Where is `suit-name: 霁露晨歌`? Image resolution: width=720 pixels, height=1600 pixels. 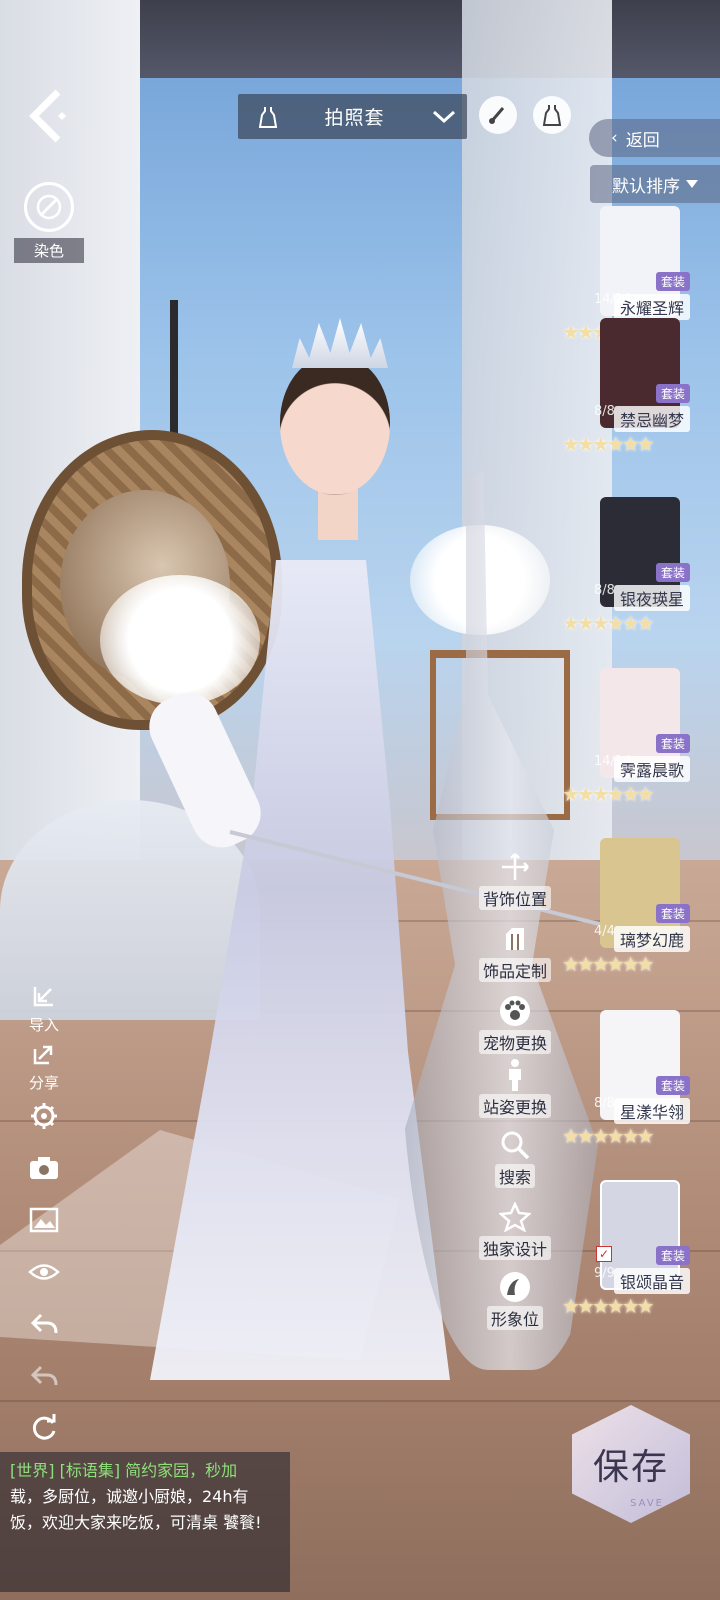
suit-name: 霁露晨歌 is located at coordinates (651, 769).